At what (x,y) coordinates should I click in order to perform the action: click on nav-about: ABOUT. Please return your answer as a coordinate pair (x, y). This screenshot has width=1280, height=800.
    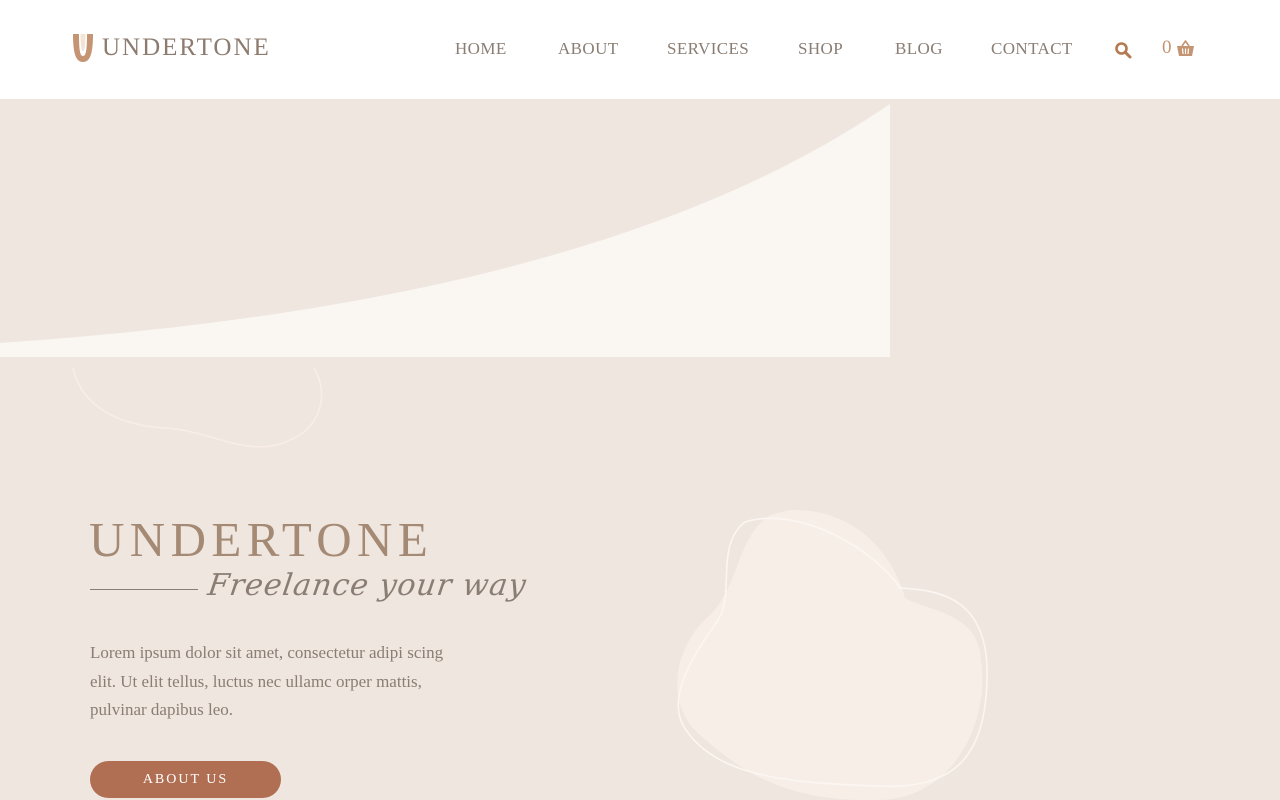
    Looking at the image, I should click on (588, 49).